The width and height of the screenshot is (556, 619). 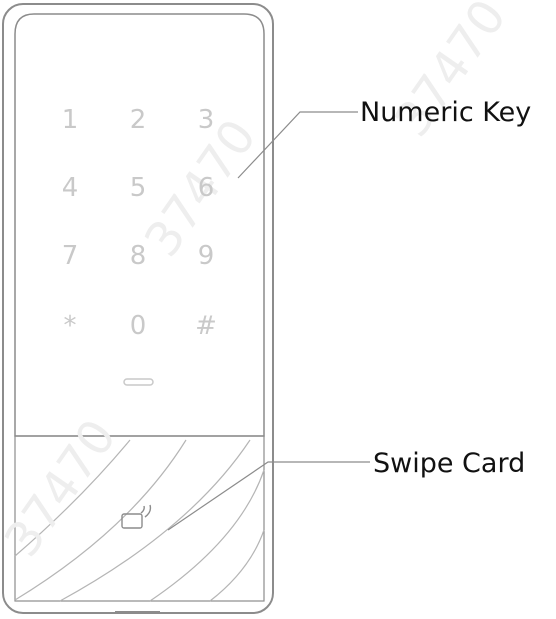 I want to click on key-hash: #, so click(x=206, y=326).